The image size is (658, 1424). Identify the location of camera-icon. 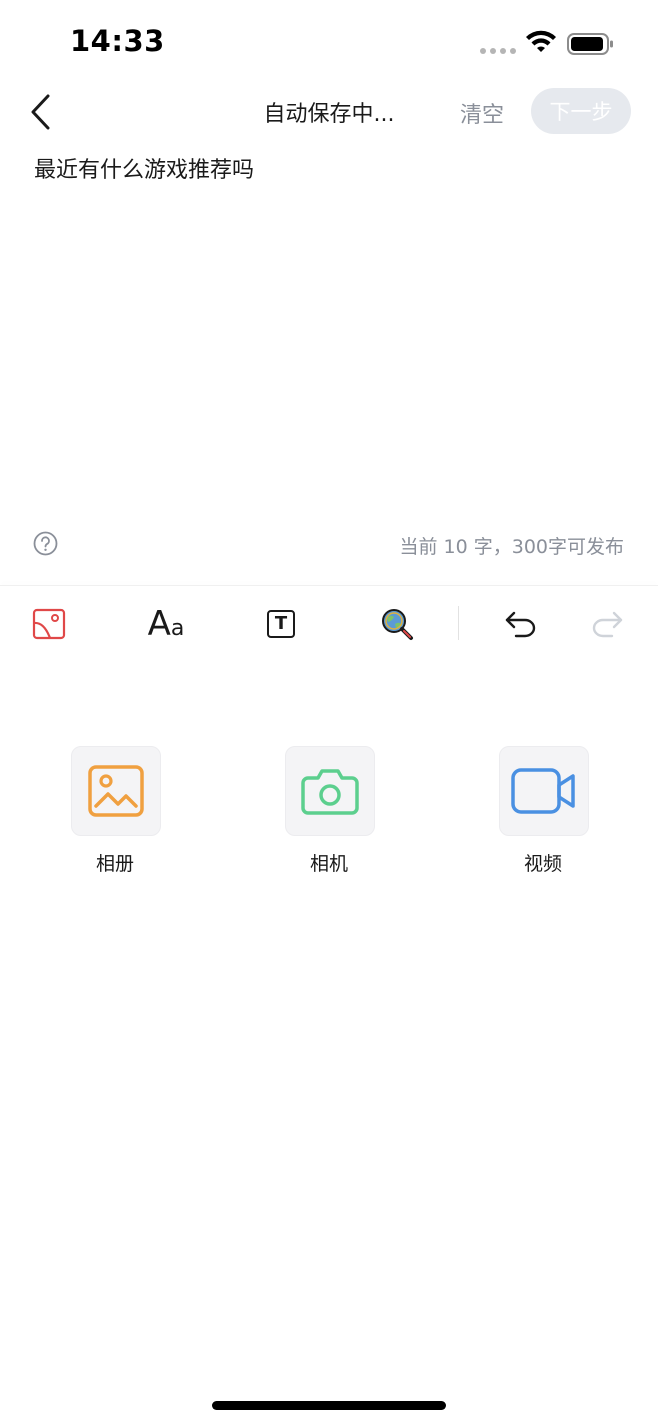
(330, 792).